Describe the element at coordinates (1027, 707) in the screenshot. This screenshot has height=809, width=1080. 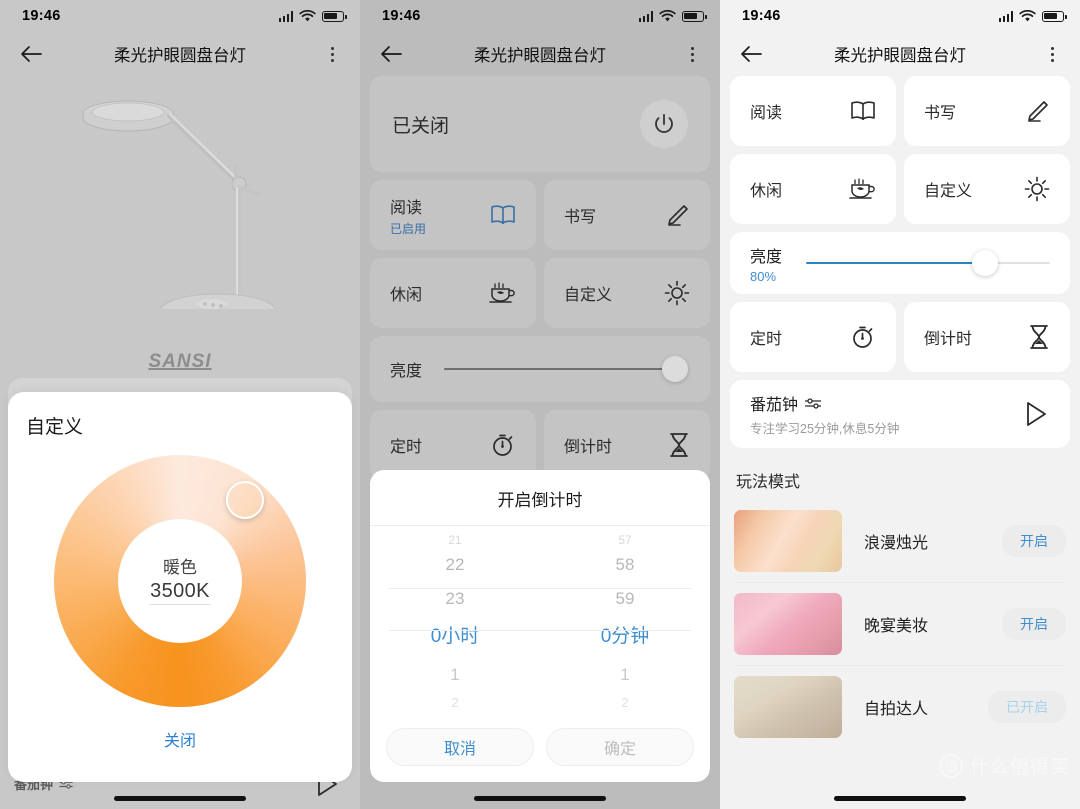
I see `play-mode-toggle: 已开启` at that location.